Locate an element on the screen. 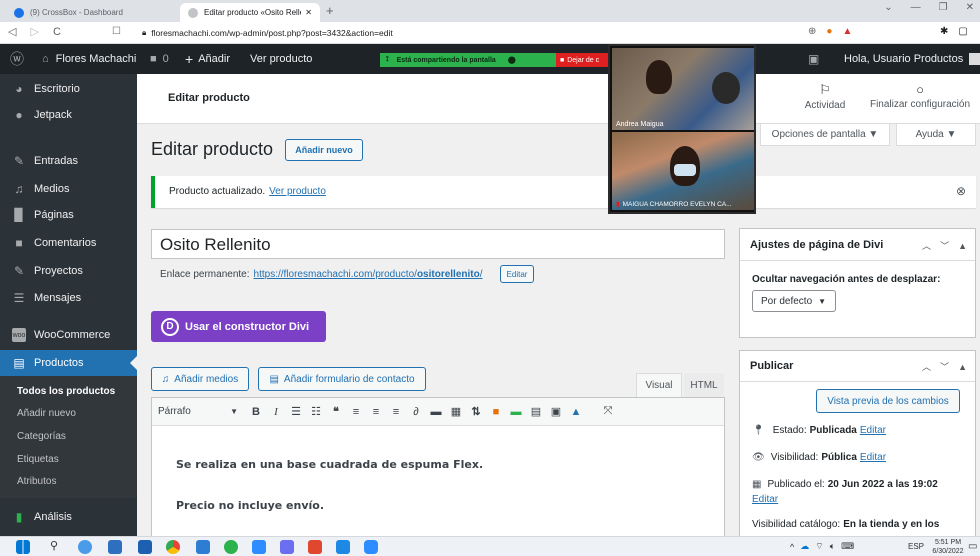  sidebar-item-woocommerce: woo WooCommerce is located at coordinates (68, 335).